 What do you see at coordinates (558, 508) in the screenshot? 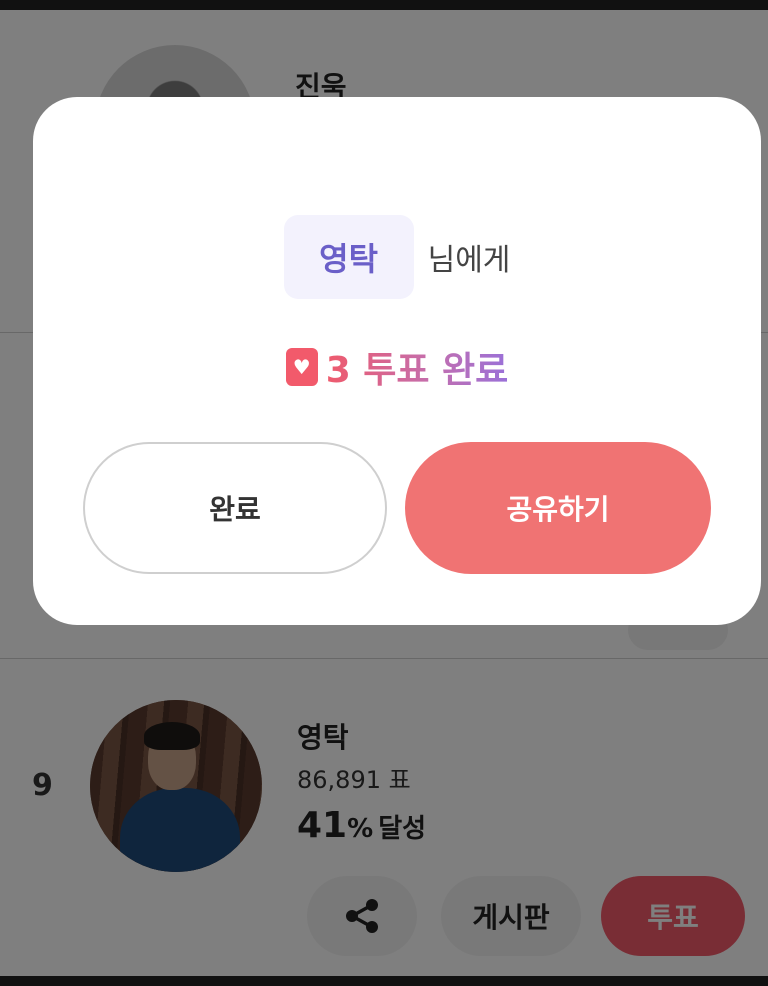
I see `share-button: 공유하기` at bounding box center [558, 508].